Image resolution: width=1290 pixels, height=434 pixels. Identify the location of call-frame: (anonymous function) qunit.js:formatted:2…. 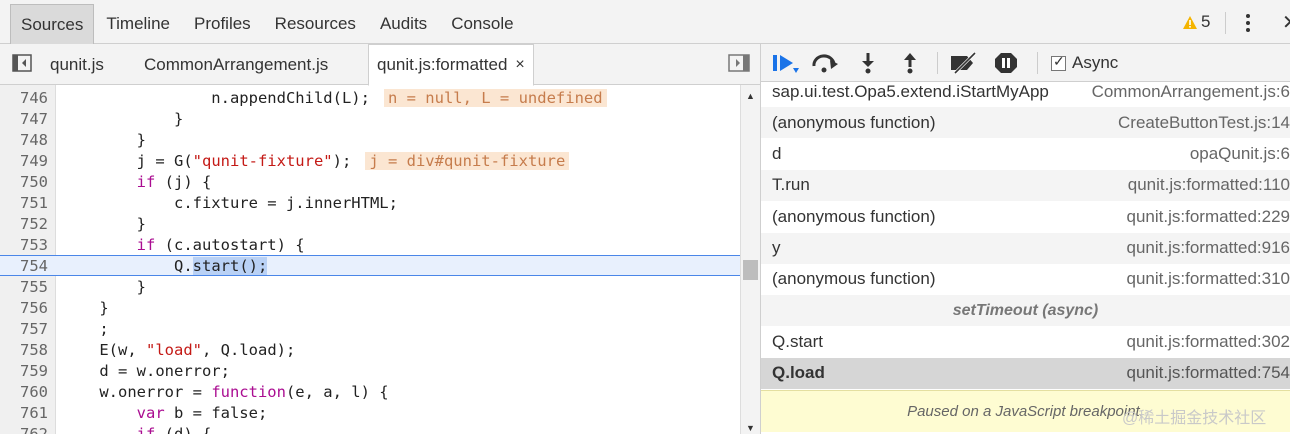
(1025, 216).